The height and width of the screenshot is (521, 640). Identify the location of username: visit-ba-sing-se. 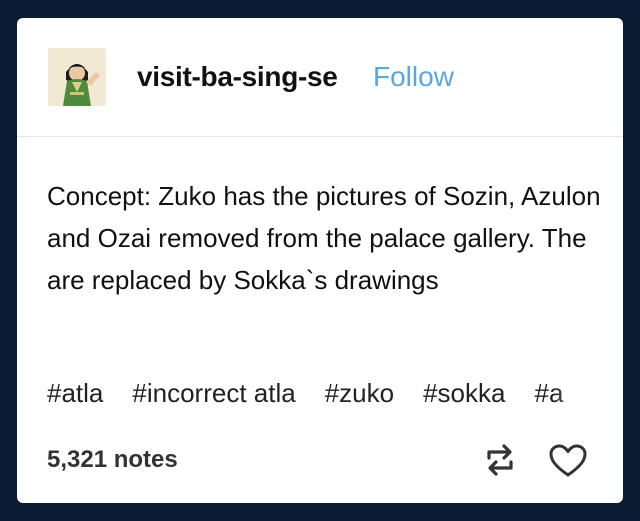
(237, 77).